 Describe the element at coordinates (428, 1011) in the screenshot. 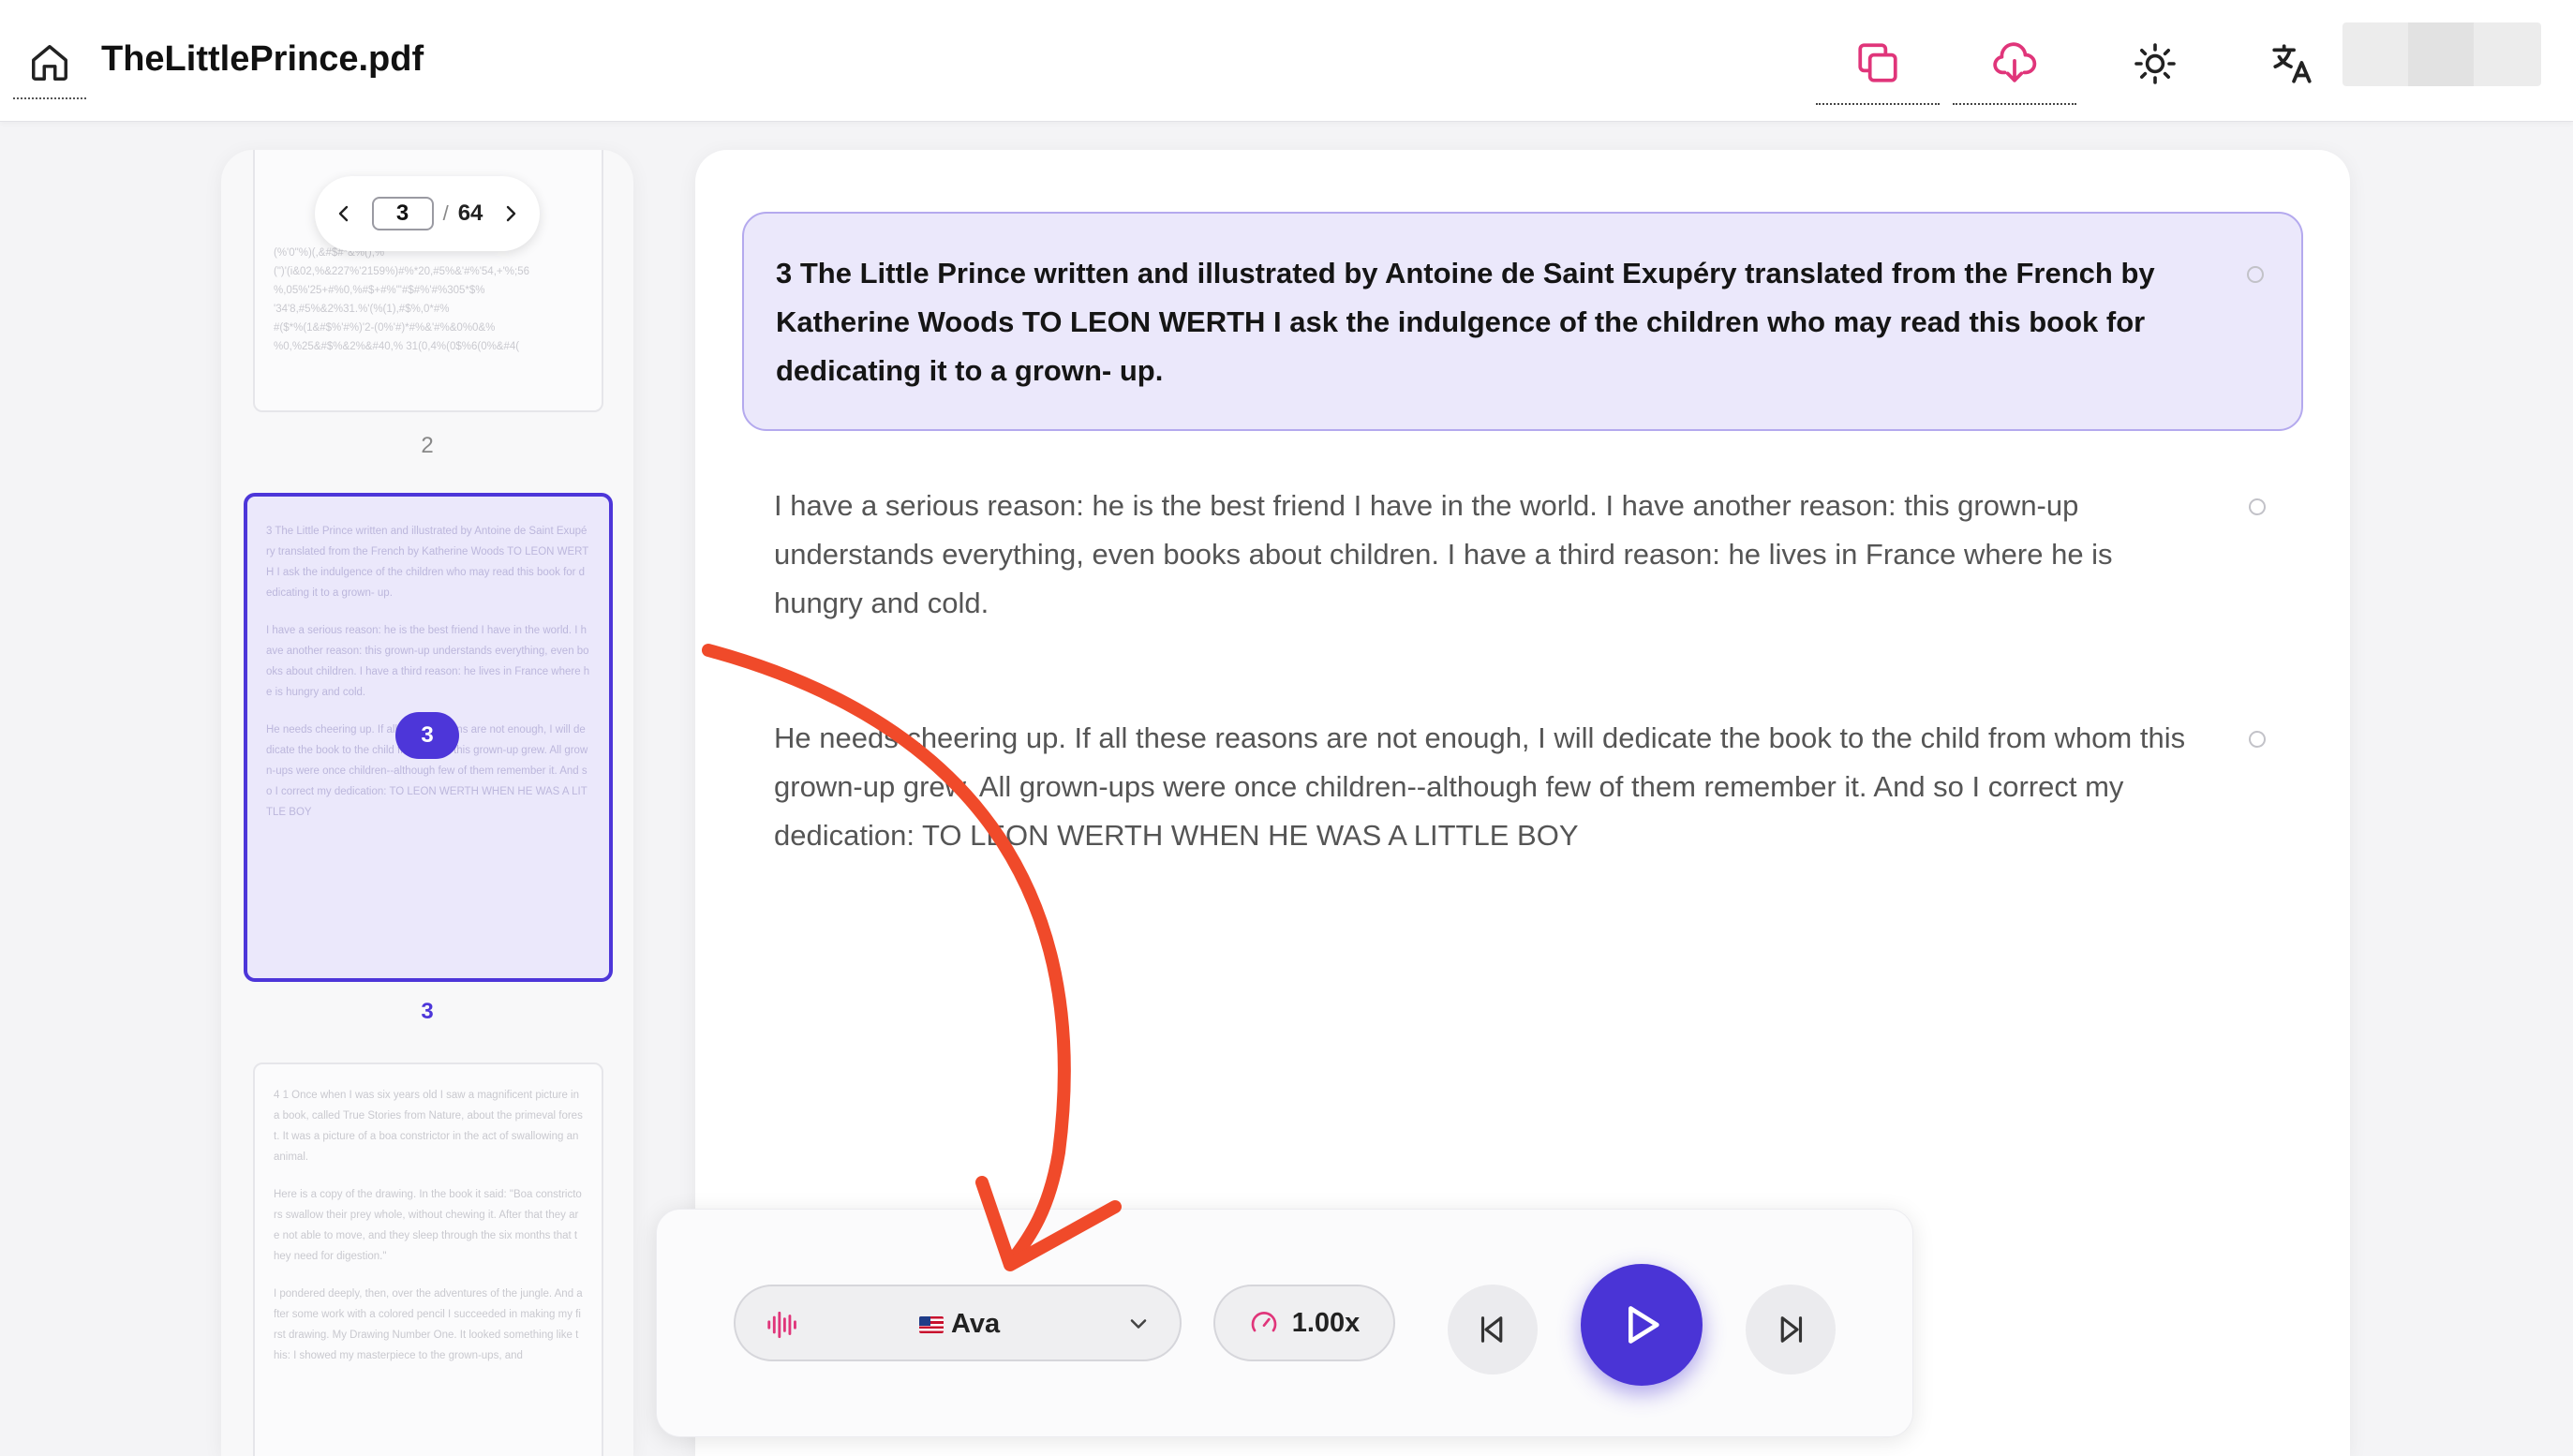

I see `page-thumbnail-label-active: 3` at that location.